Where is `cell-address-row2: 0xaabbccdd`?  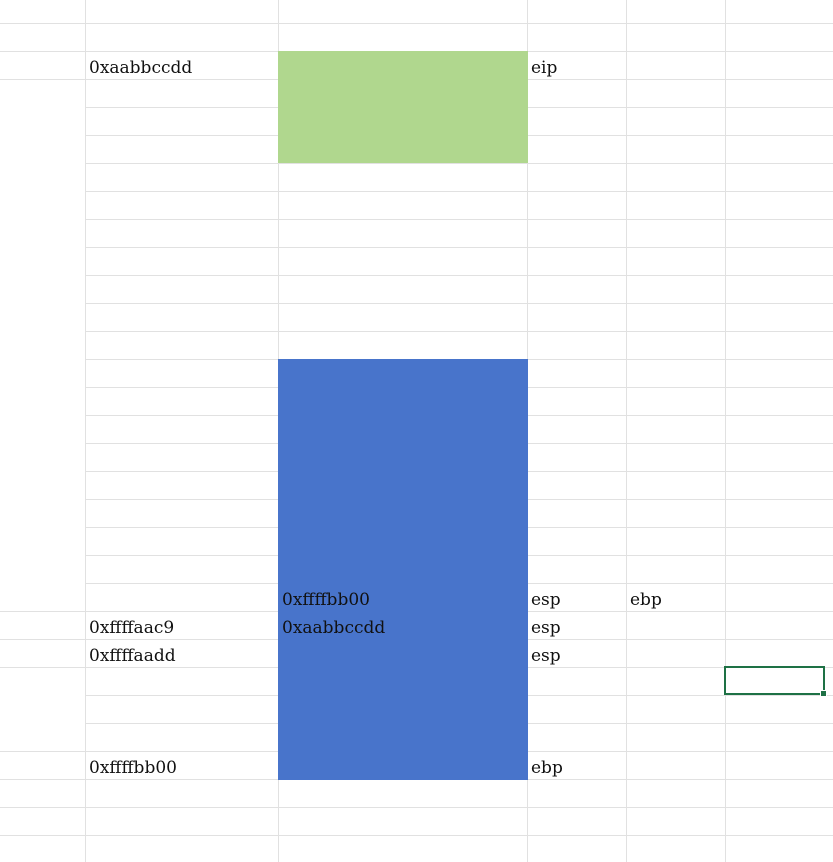 cell-address-row2: 0xaabbccdd is located at coordinates (138, 68).